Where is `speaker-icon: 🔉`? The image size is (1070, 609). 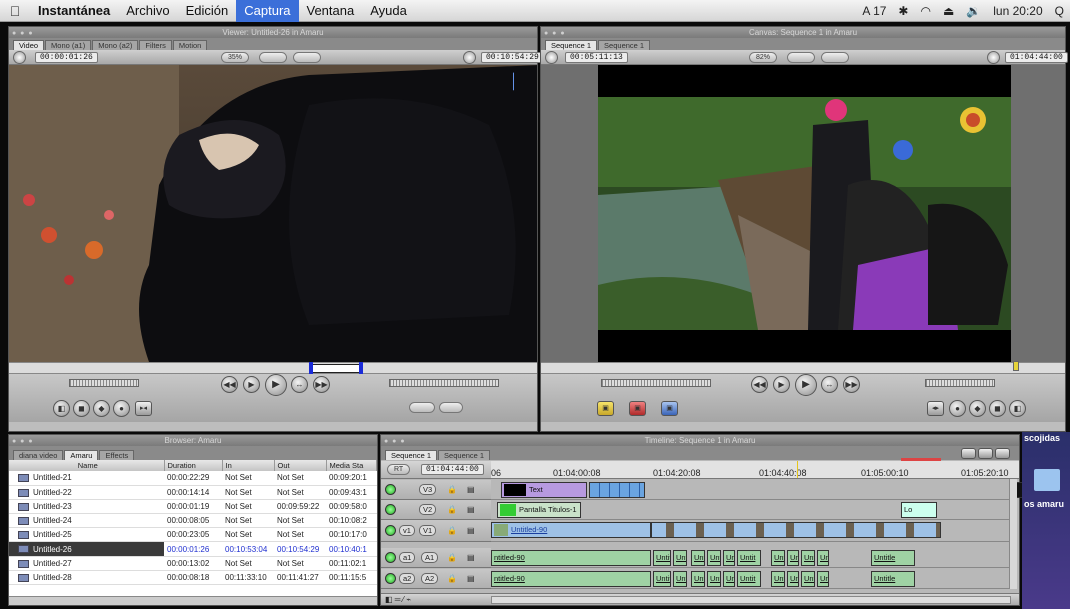
speaker-icon: 🔉 is located at coordinates (973, 11).